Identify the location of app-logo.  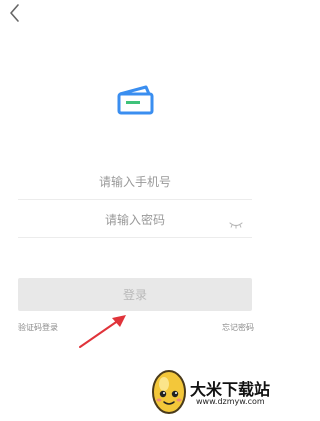
(136, 99).